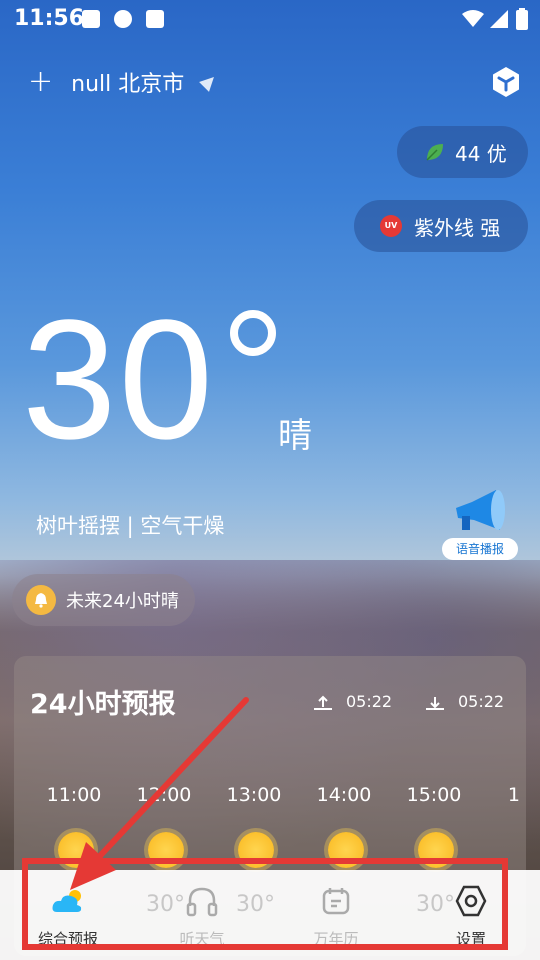  Describe the element at coordinates (336, 939) in the screenshot. I see `tab-calendar-label: 万年历` at that location.